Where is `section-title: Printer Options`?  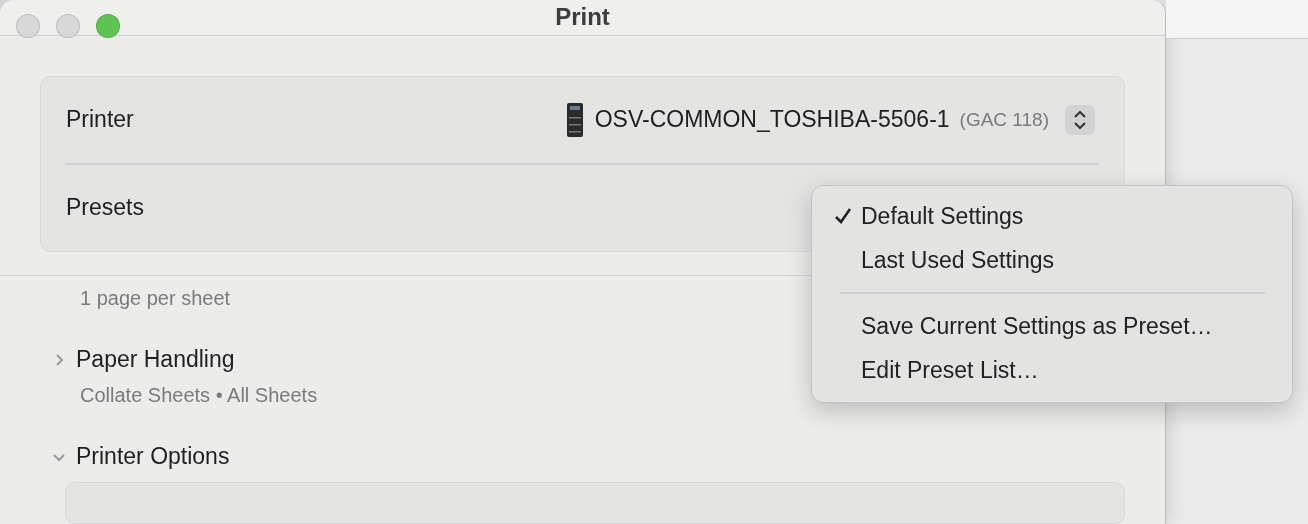 section-title: Printer Options is located at coordinates (153, 456).